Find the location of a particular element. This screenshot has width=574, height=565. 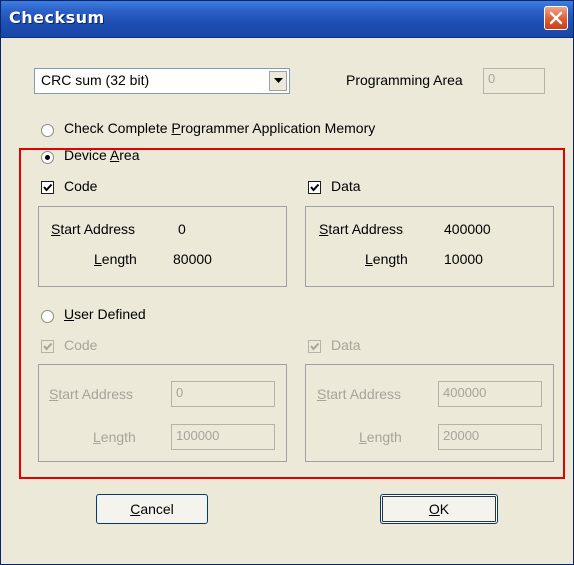

device-code-start-label: Start Address is located at coordinates (93, 229).